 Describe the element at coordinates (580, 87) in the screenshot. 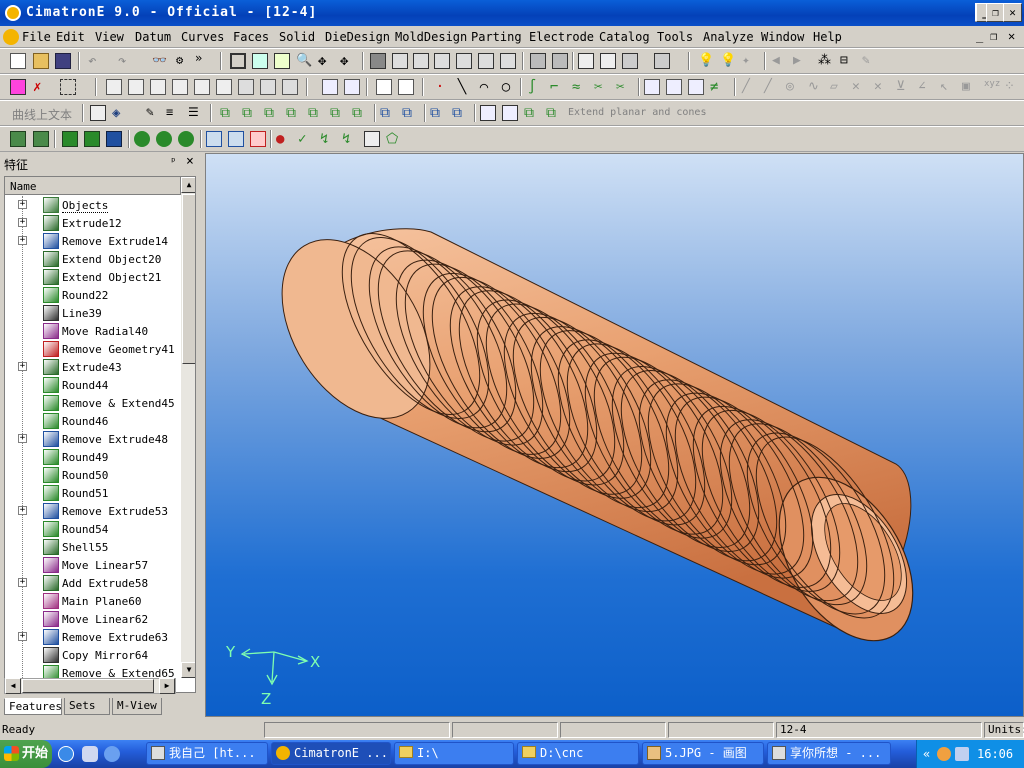

I see `offset-curve-icon: ≈` at that location.